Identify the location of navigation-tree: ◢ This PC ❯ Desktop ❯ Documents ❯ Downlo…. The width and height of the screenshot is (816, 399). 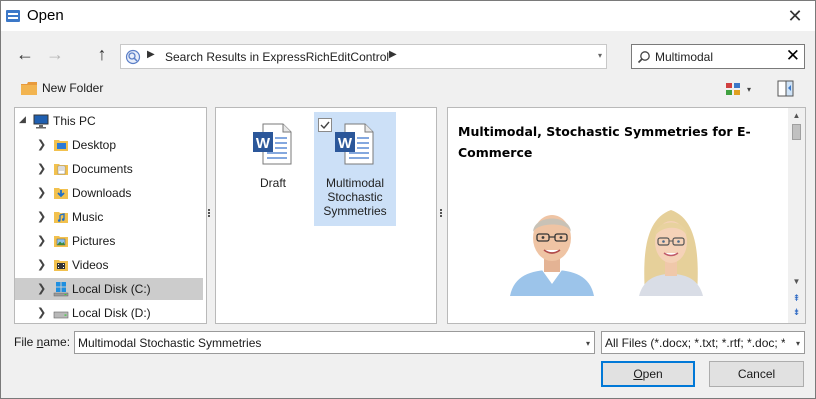
(110, 215).